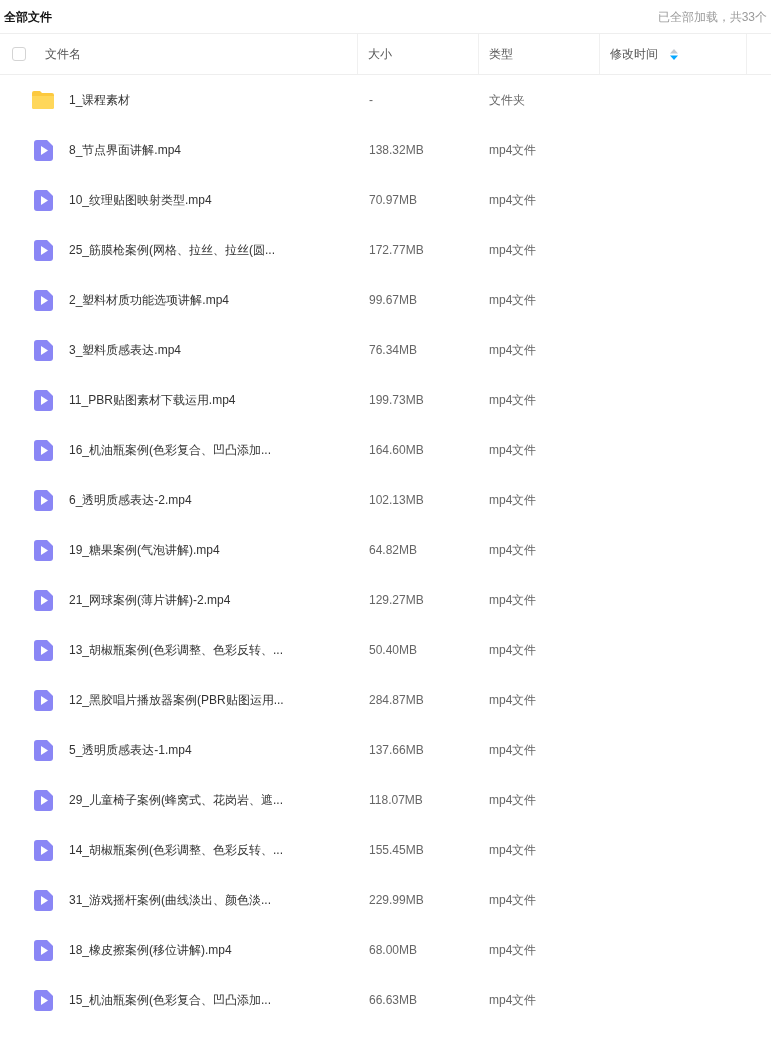  Describe the element at coordinates (380, 54) in the screenshot. I see `column-header: 大小` at that location.